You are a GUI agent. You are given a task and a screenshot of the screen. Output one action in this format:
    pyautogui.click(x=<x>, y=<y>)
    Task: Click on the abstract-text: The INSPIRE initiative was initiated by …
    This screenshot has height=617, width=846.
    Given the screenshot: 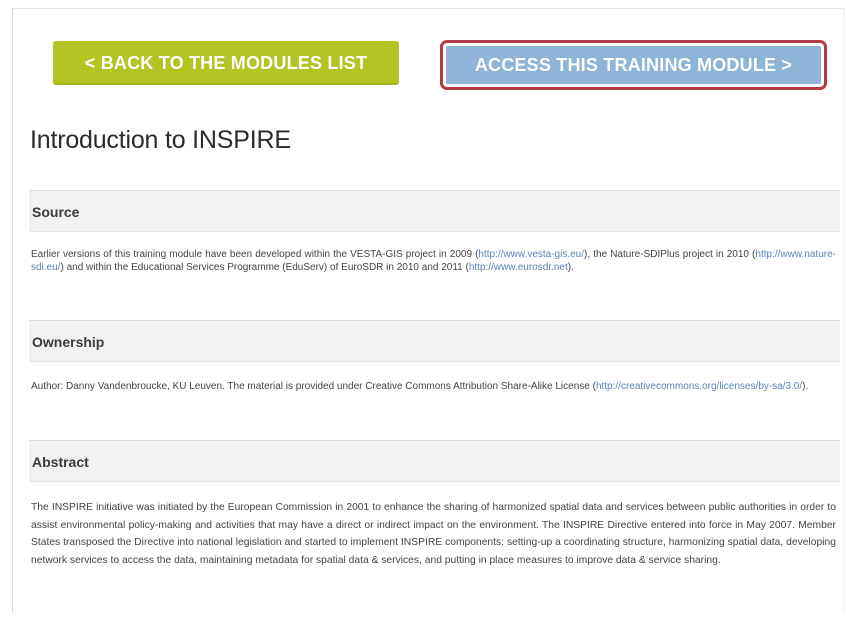 What is the action you would take?
    pyautogui.click(x=433, y=534)
    